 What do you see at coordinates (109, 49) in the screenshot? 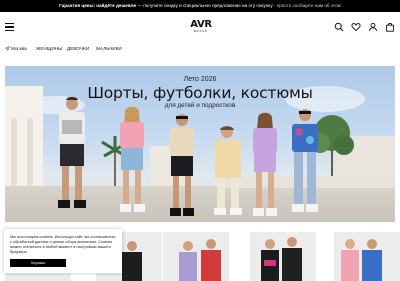
I see `nav-boys: Мальчики` at bounding box center [109, 49].